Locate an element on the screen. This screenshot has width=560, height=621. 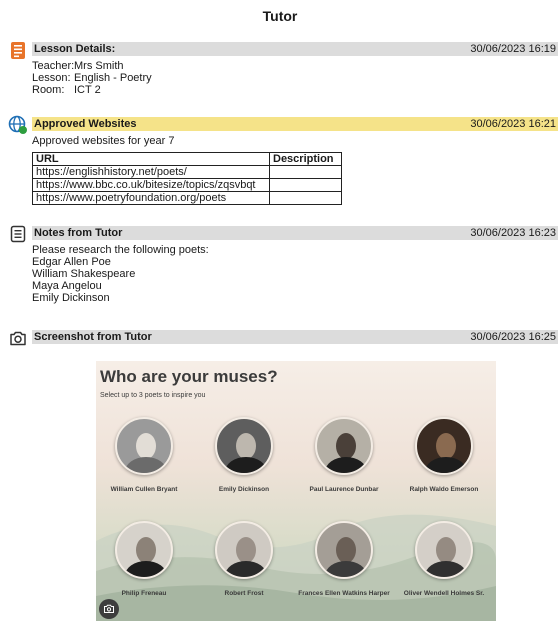
table-row: https://englishhistory.net/poets/ is located at coordinates (187, 172).